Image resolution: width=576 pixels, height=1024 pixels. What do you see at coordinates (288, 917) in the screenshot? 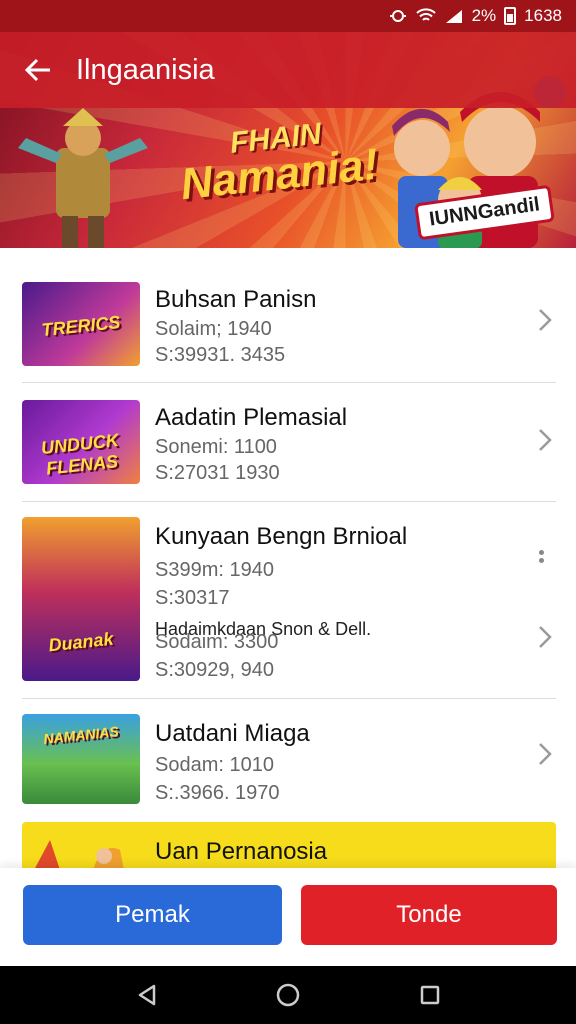
I see `action-bar: Pemak Tonde` at bounding box center [288, 917].